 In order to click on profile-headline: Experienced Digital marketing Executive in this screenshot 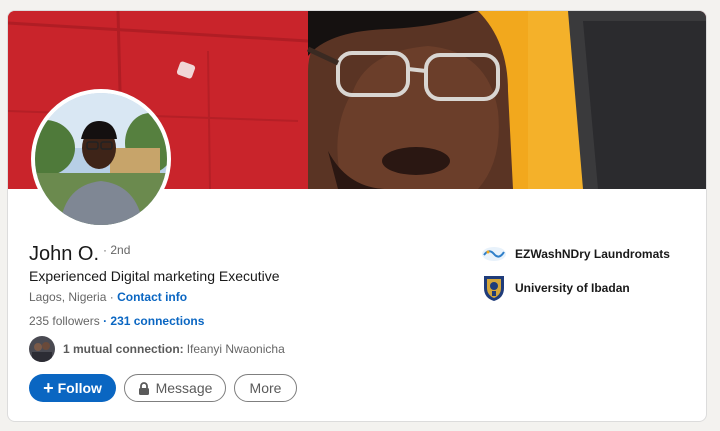, I will do `click(154, 276)`.